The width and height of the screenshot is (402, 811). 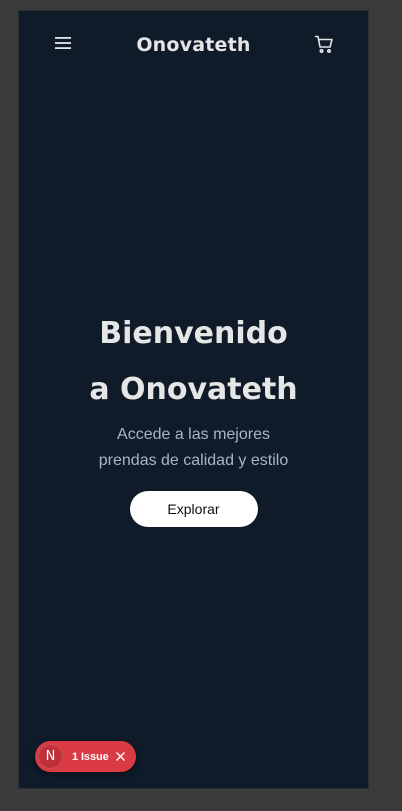 What do you see at coordinates (121, 757) in the screenshot?
I see `close-icon` at bounding box center [121, 757].